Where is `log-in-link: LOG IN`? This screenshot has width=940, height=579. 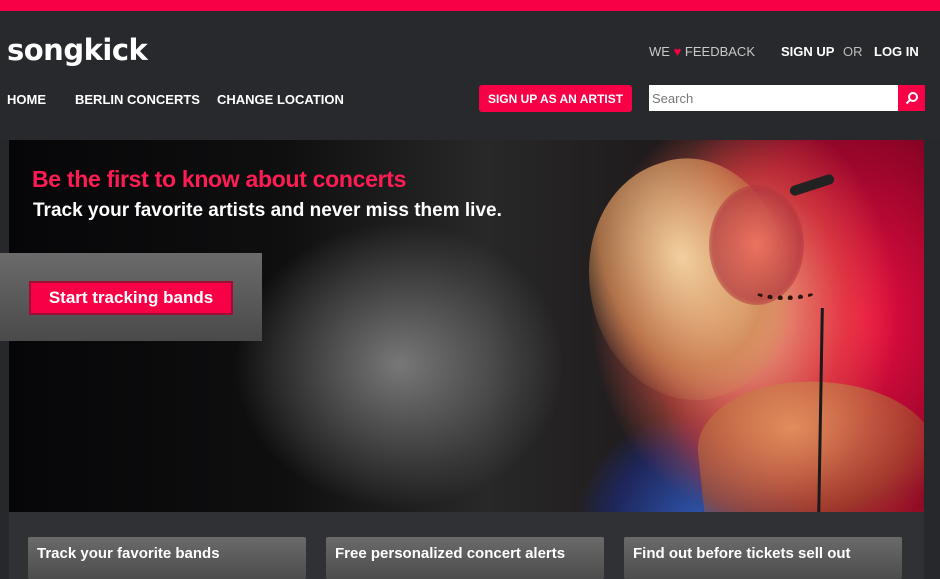
log-in-link: LOG IN is located at coordinates (896, 51).